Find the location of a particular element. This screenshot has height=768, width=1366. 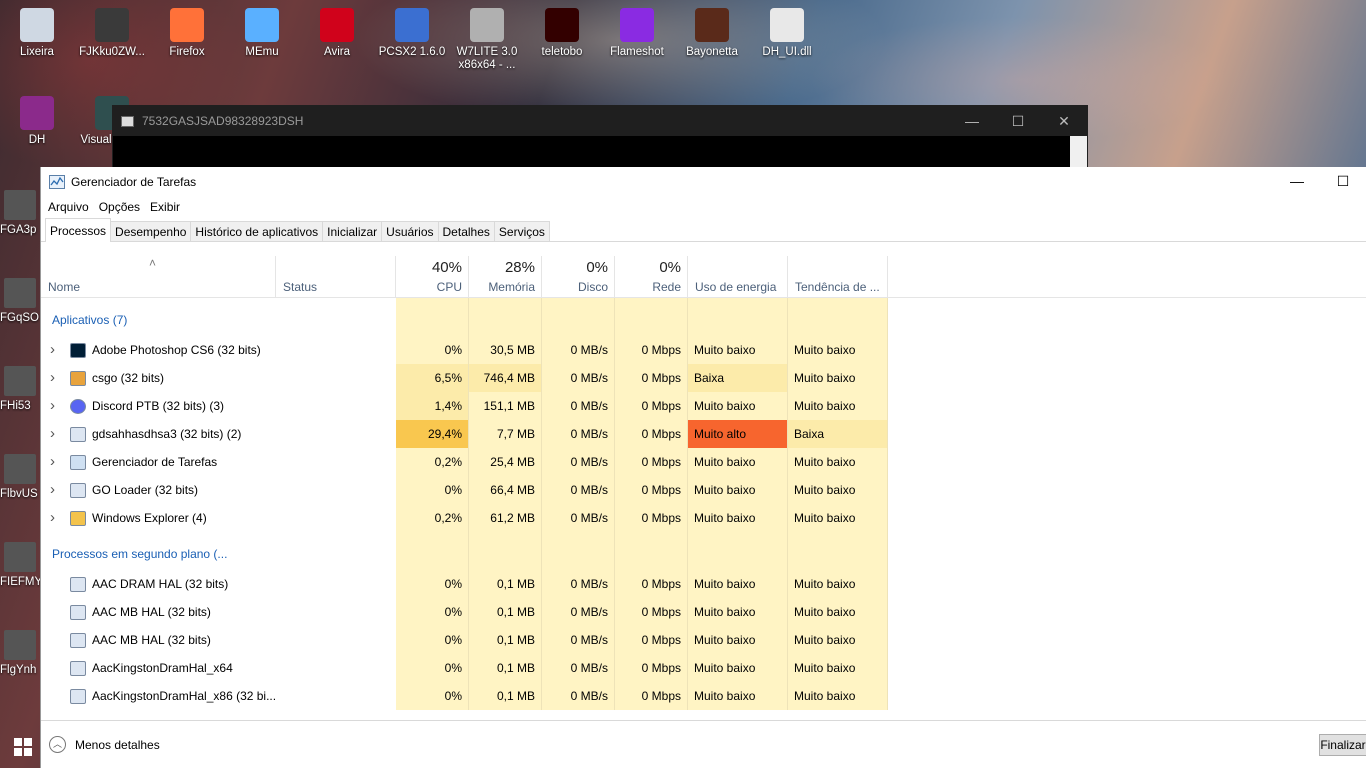

console-close-button: ✕ is located at coordinates (1064, 121).